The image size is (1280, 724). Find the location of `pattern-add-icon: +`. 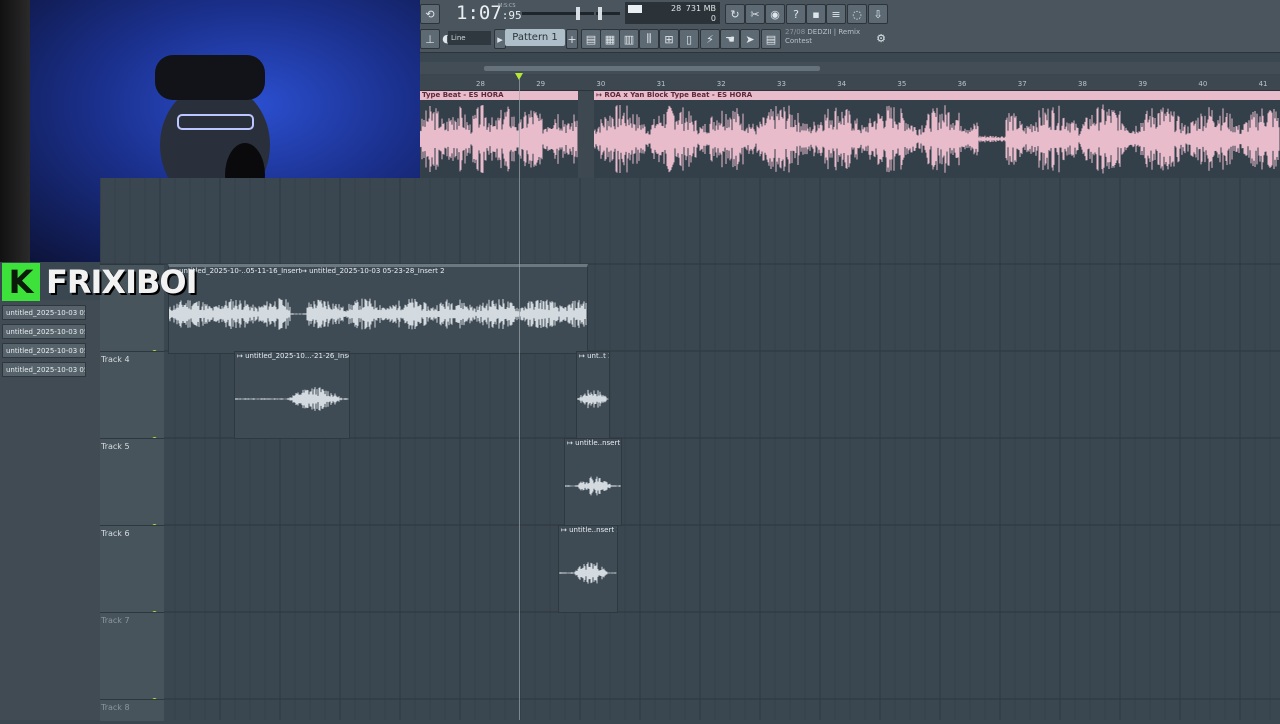

pattern-add-icon: + is located at coordinates (572, 39).